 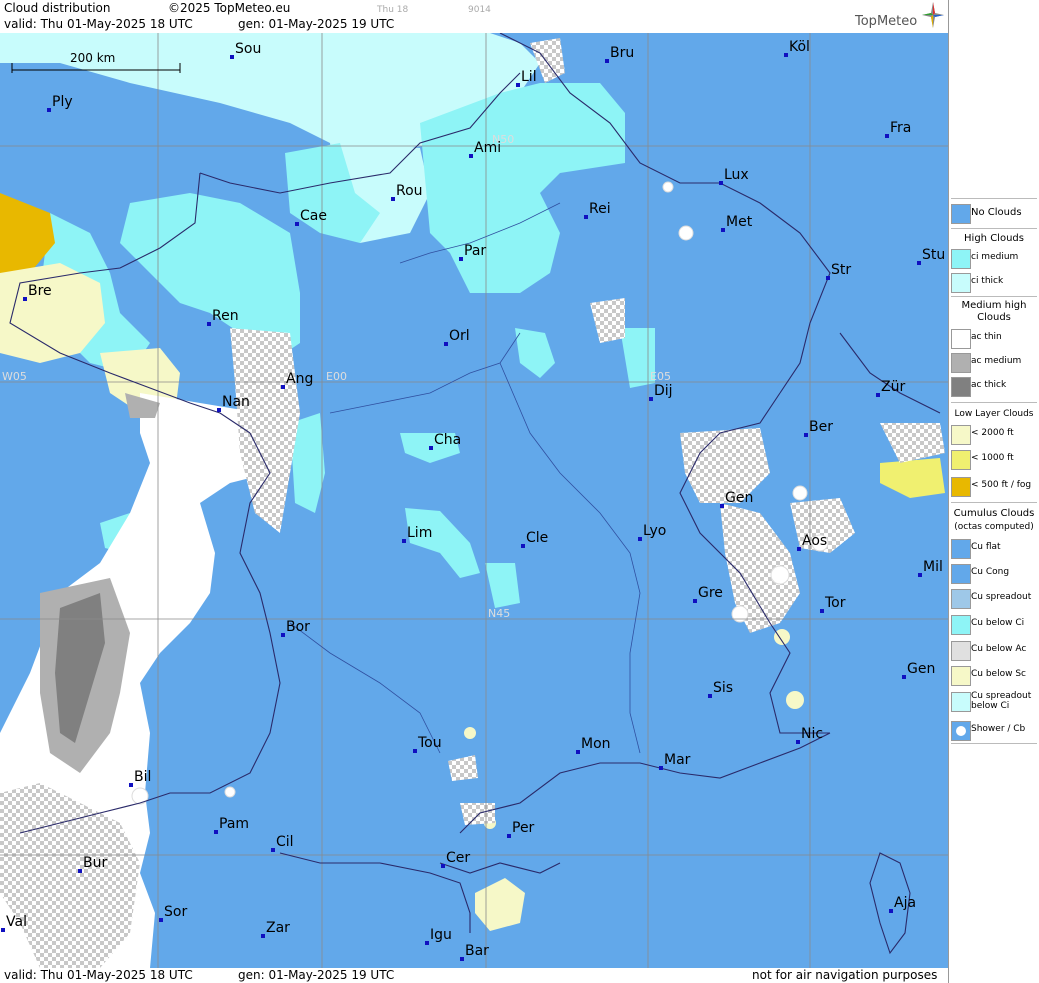 What do you see at coordinates (835, 603) in the screenshot?
I see `city-label: Tor` at bounding box center [835, 603].